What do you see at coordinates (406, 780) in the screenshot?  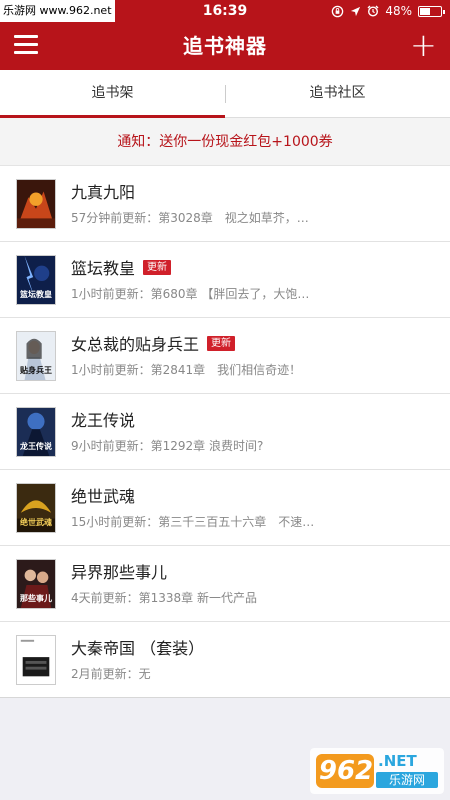 I see `watermark-site: 乐游网` at bounding box center [406, 780].